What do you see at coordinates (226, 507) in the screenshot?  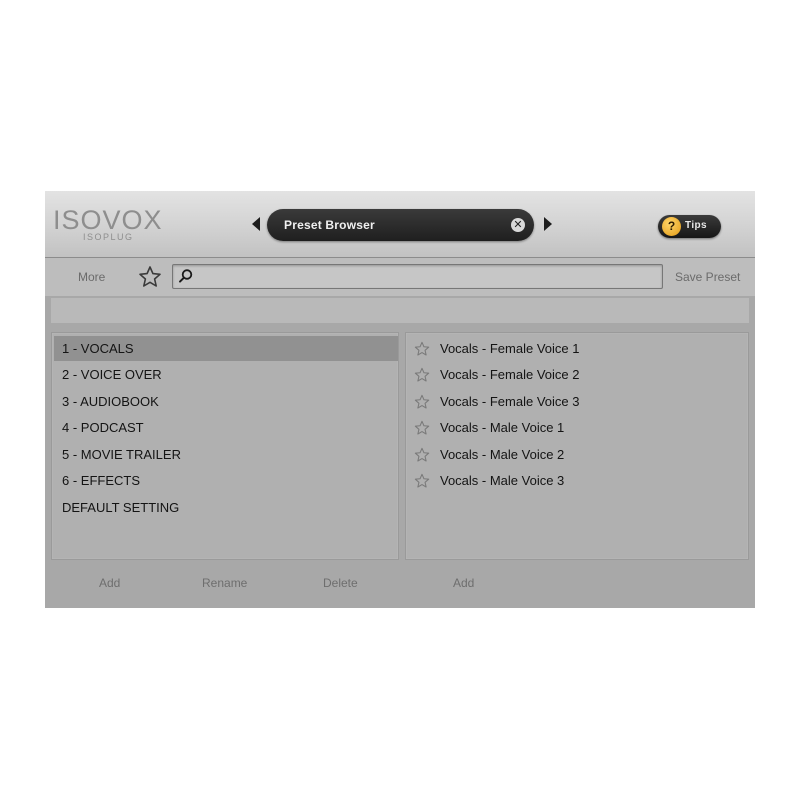 I see `category-item-default-setting: DEFAULT SETTING` at bounding box center [226, 507].